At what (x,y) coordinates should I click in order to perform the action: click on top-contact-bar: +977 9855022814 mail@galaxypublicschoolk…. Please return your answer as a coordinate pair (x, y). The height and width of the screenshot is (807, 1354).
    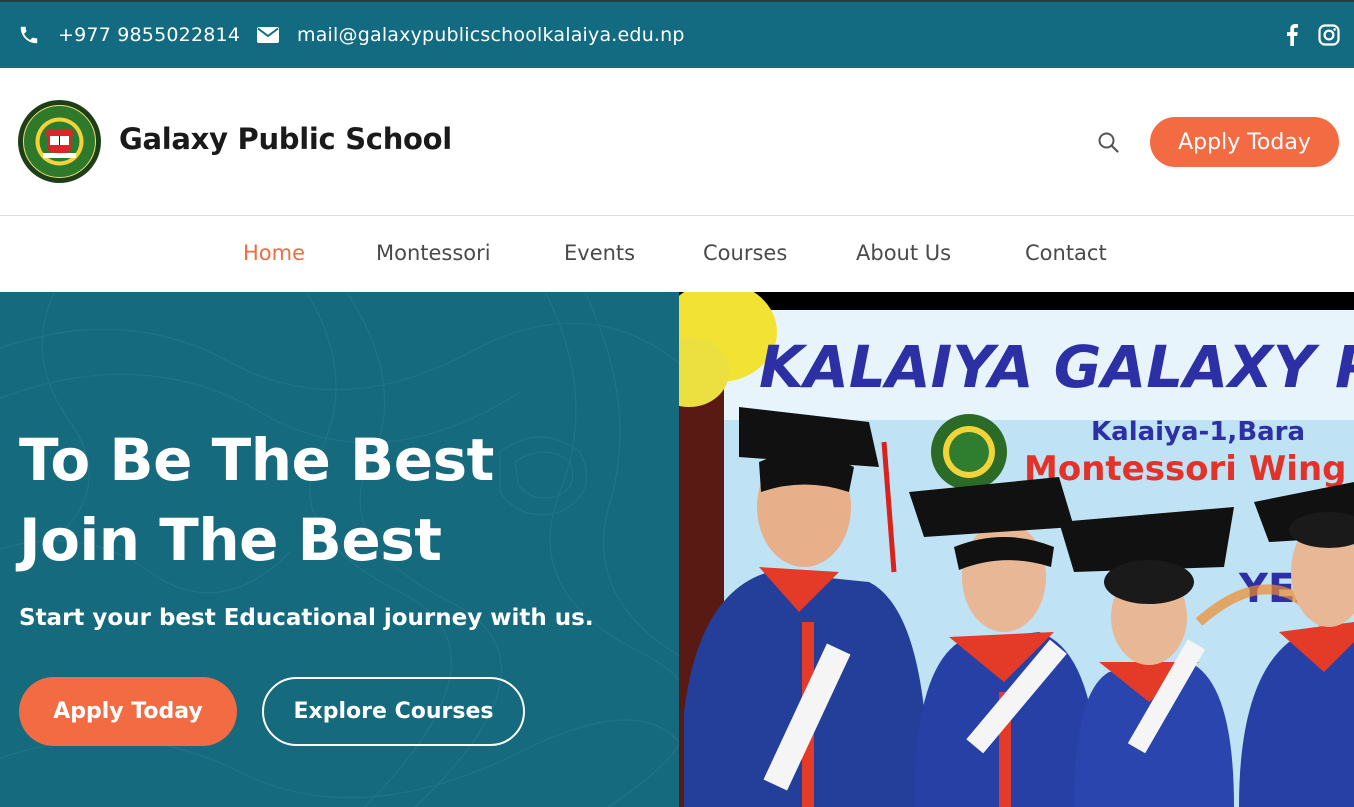
    Looking at the image, I should click on (677, 34).